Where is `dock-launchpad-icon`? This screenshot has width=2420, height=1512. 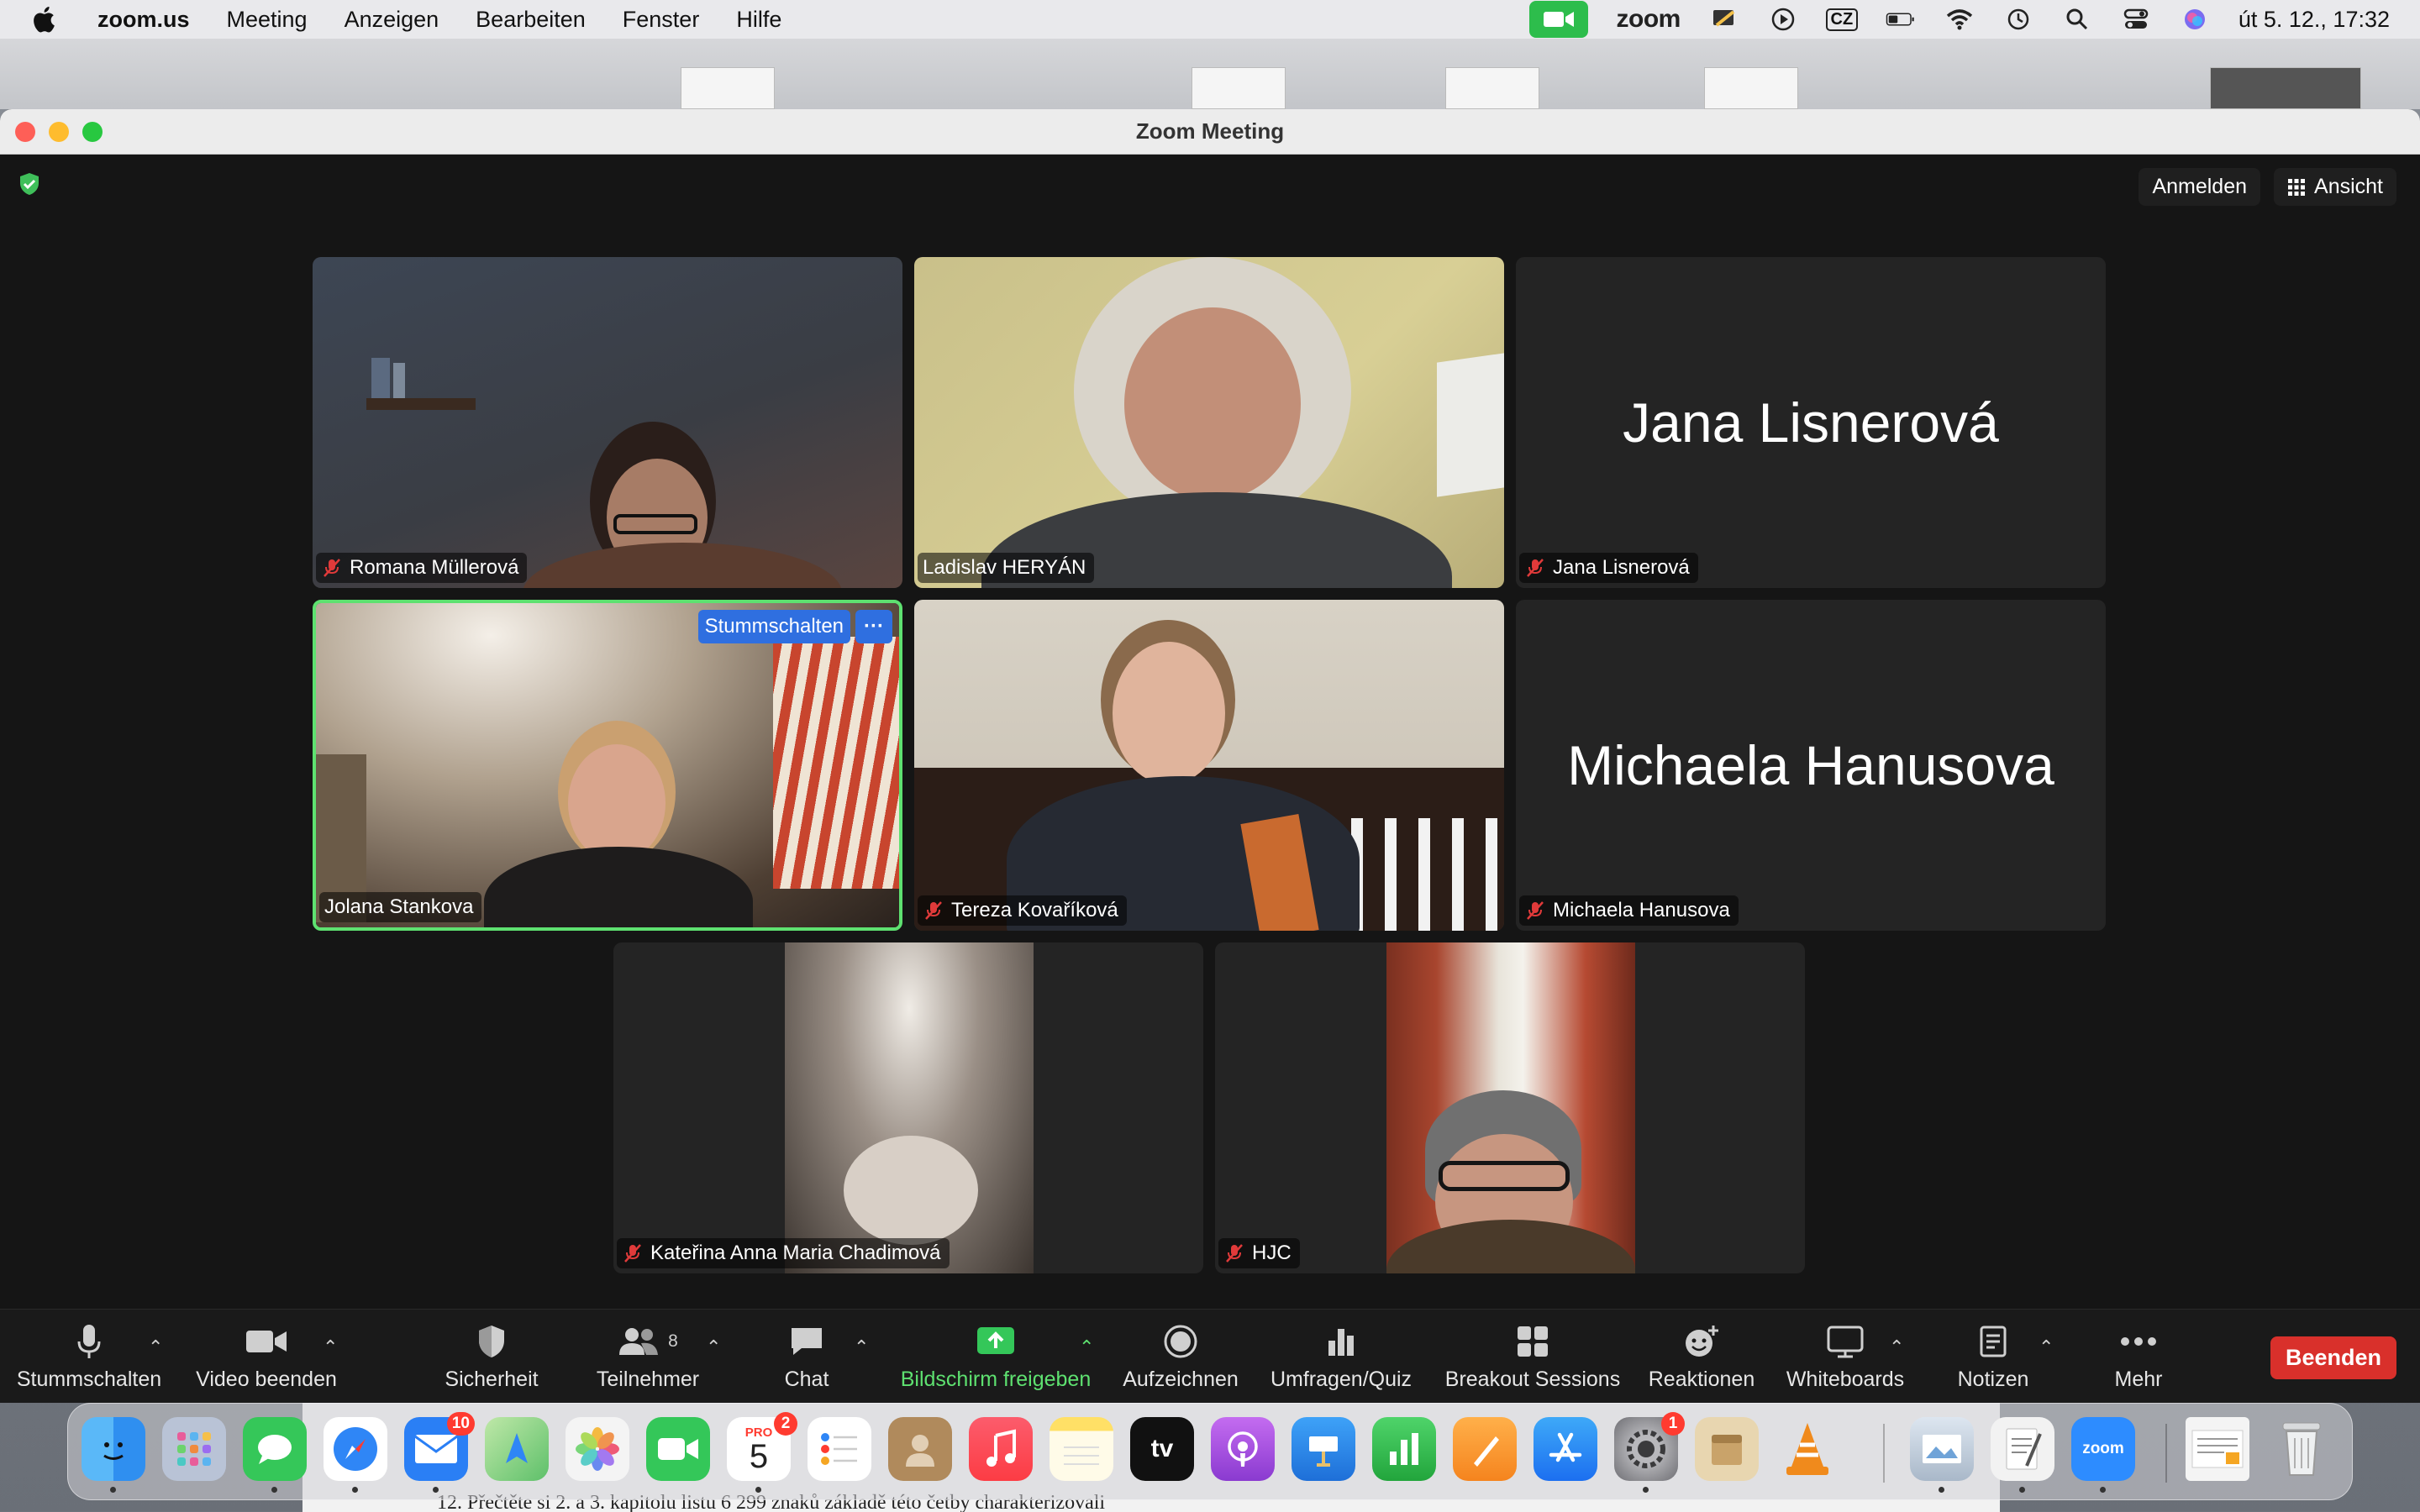 dock-launchpad-icon is located at coordinates (194, 1449).